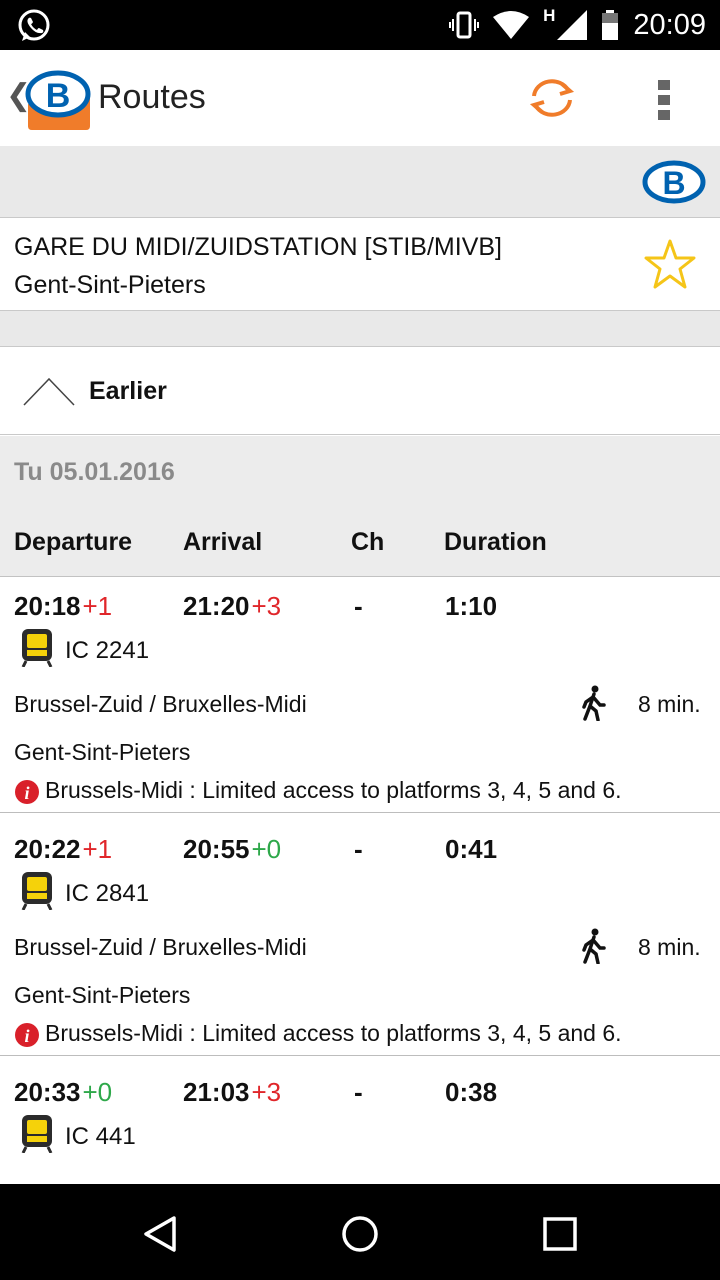 The image size is (720, 1280). I want to click on col-arrival: Arrival, so click(223, 542).